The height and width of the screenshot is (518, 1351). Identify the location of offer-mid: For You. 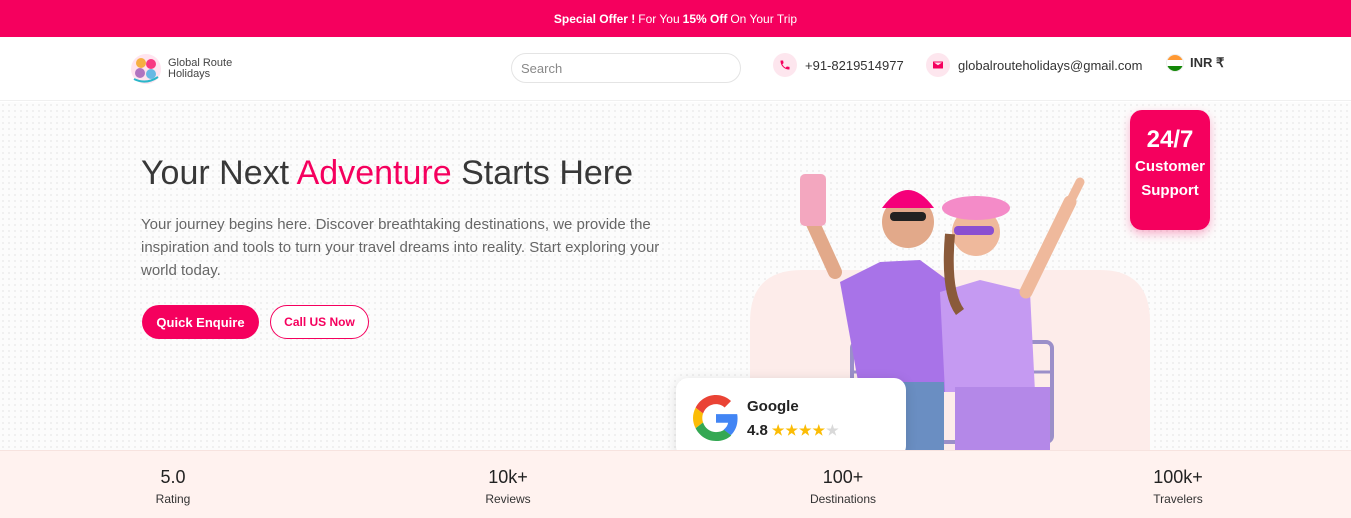
(659, 18).